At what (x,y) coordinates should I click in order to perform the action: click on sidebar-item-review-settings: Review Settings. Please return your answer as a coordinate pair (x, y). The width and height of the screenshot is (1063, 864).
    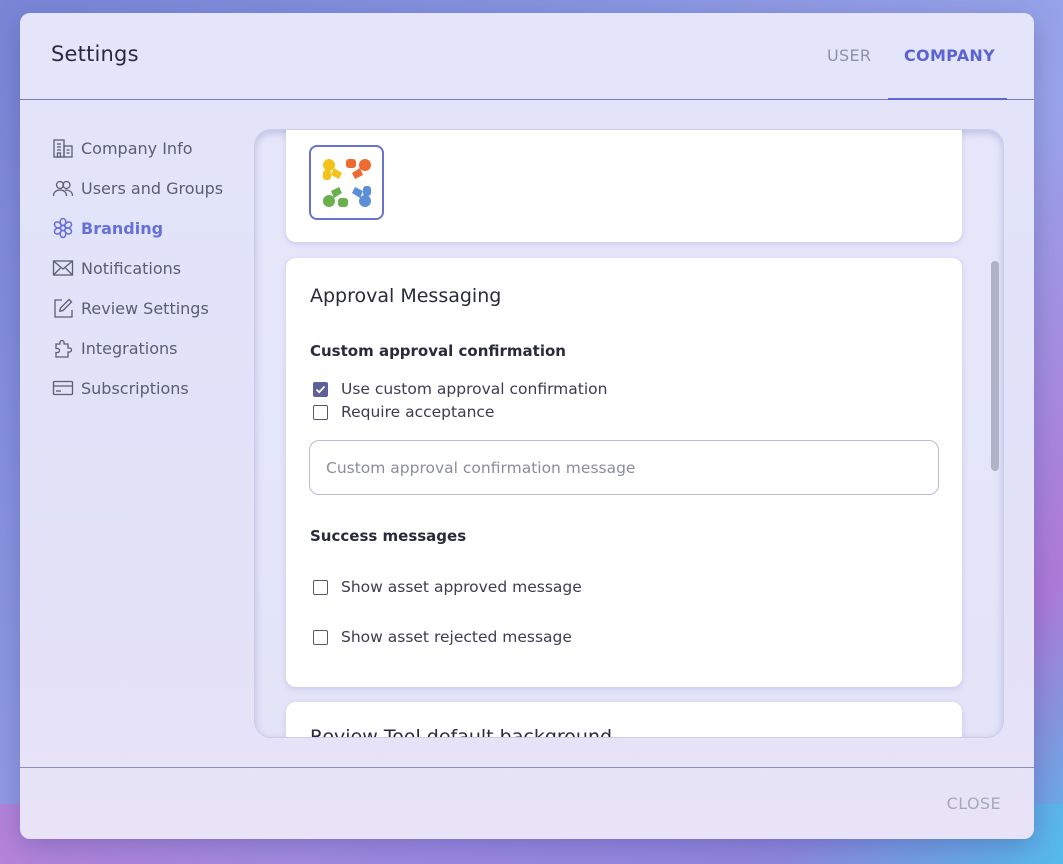
    Looking at the image, I should click on (152, 308).